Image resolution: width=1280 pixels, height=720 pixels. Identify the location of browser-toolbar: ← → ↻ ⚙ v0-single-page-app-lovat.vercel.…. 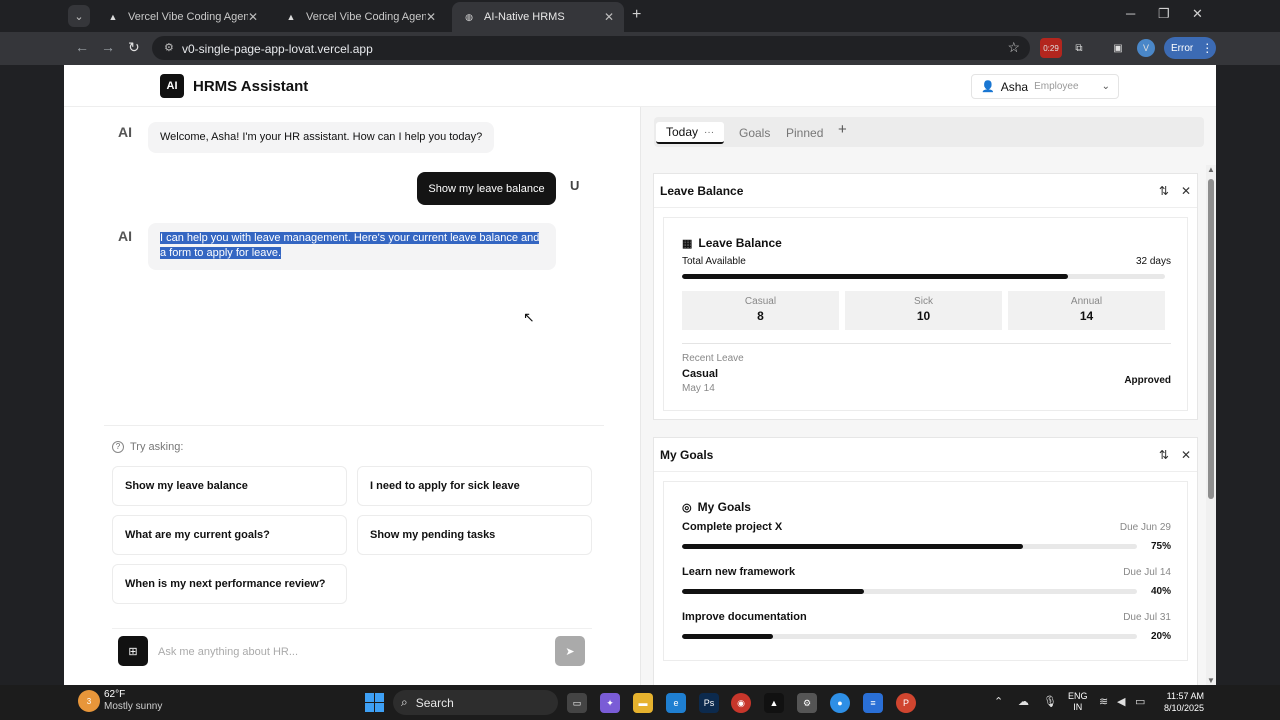
(640, 48).